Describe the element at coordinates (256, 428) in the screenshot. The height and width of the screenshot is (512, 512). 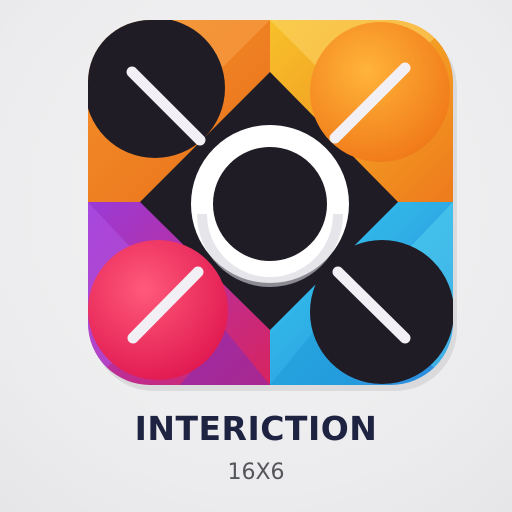
I see `app-name: INTERICTION` at that location.